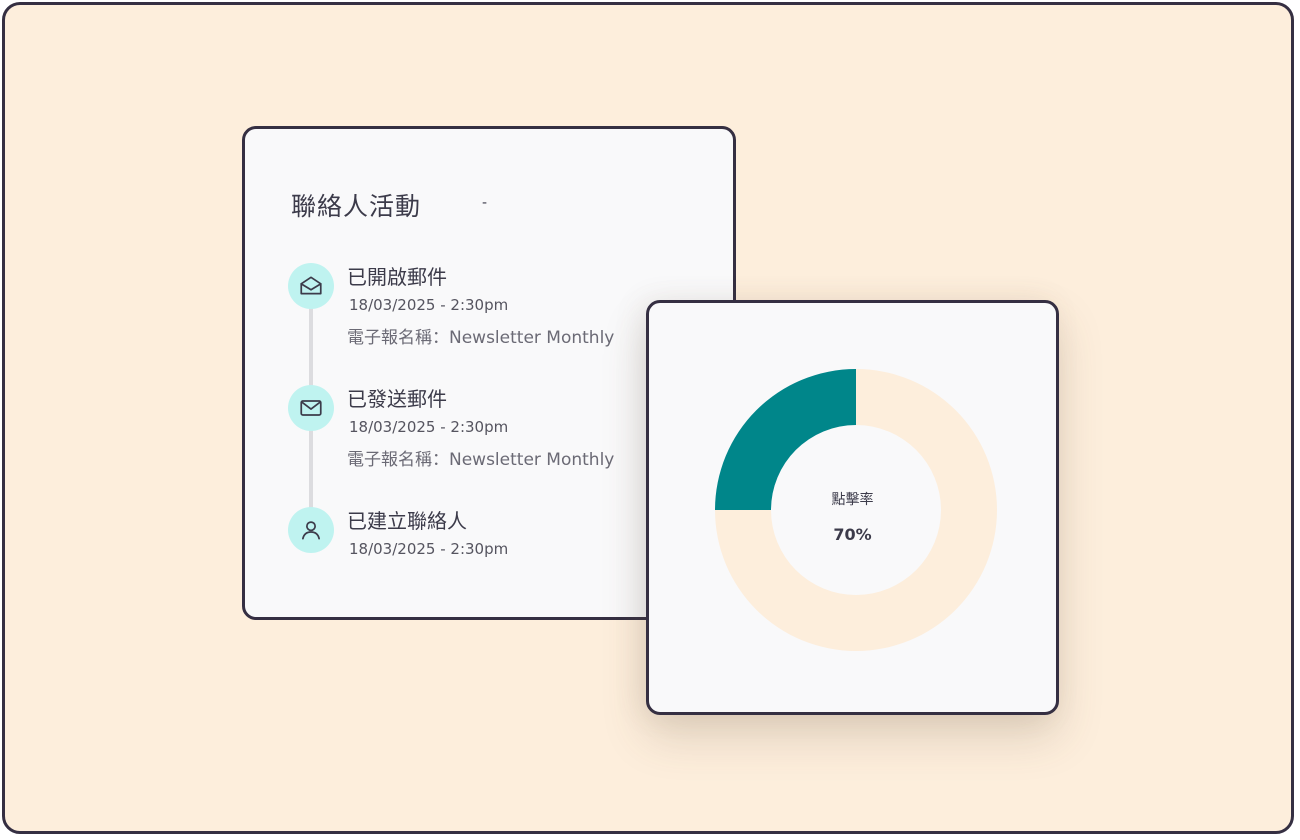  What do you see at coordinates (852, 500) in the screenshot?
I see `donut-center-label: 點擊率` at bounding box center [852, 500].